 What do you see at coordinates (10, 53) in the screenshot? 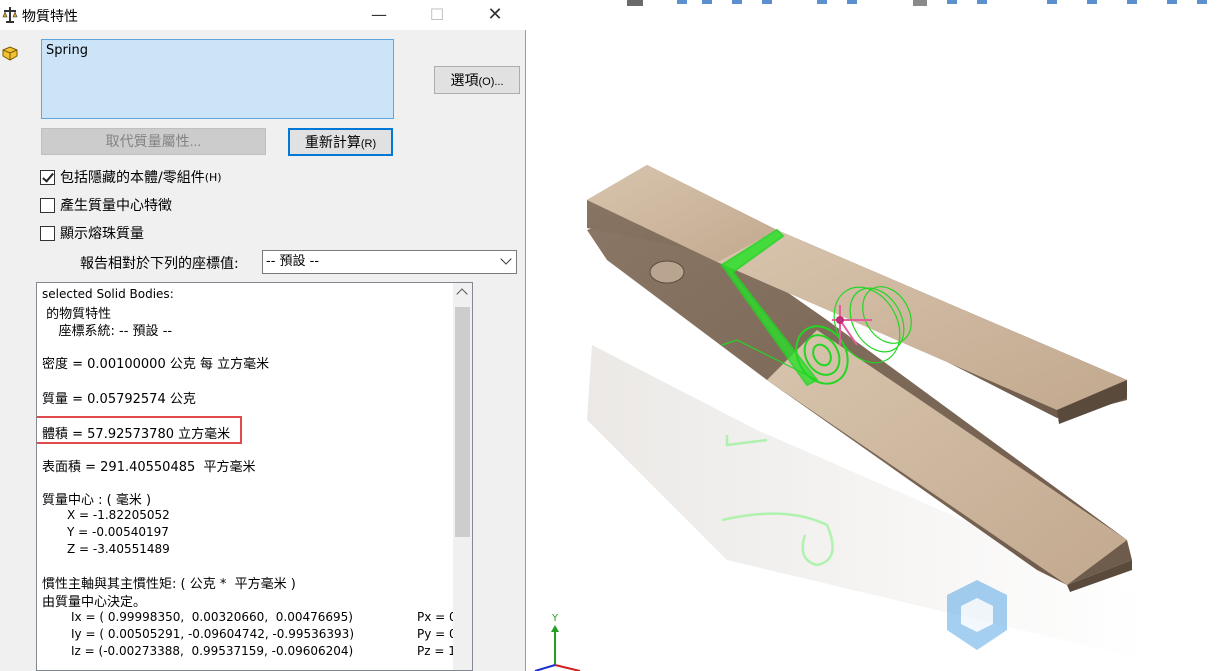
I see `selection-icon` at bounding box center [10, 53].